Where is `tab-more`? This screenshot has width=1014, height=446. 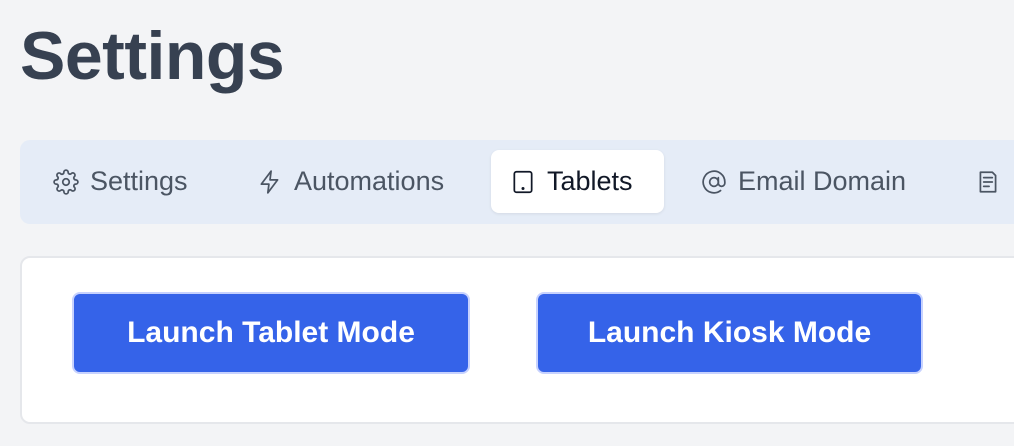 tab-more is located at coordinates (985, 181).